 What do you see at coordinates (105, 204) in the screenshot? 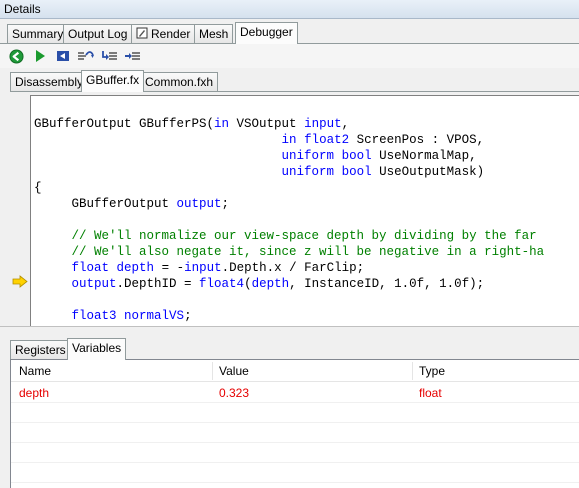
I see `code-text: GBufferOutput` at bounding box center [105, 204].